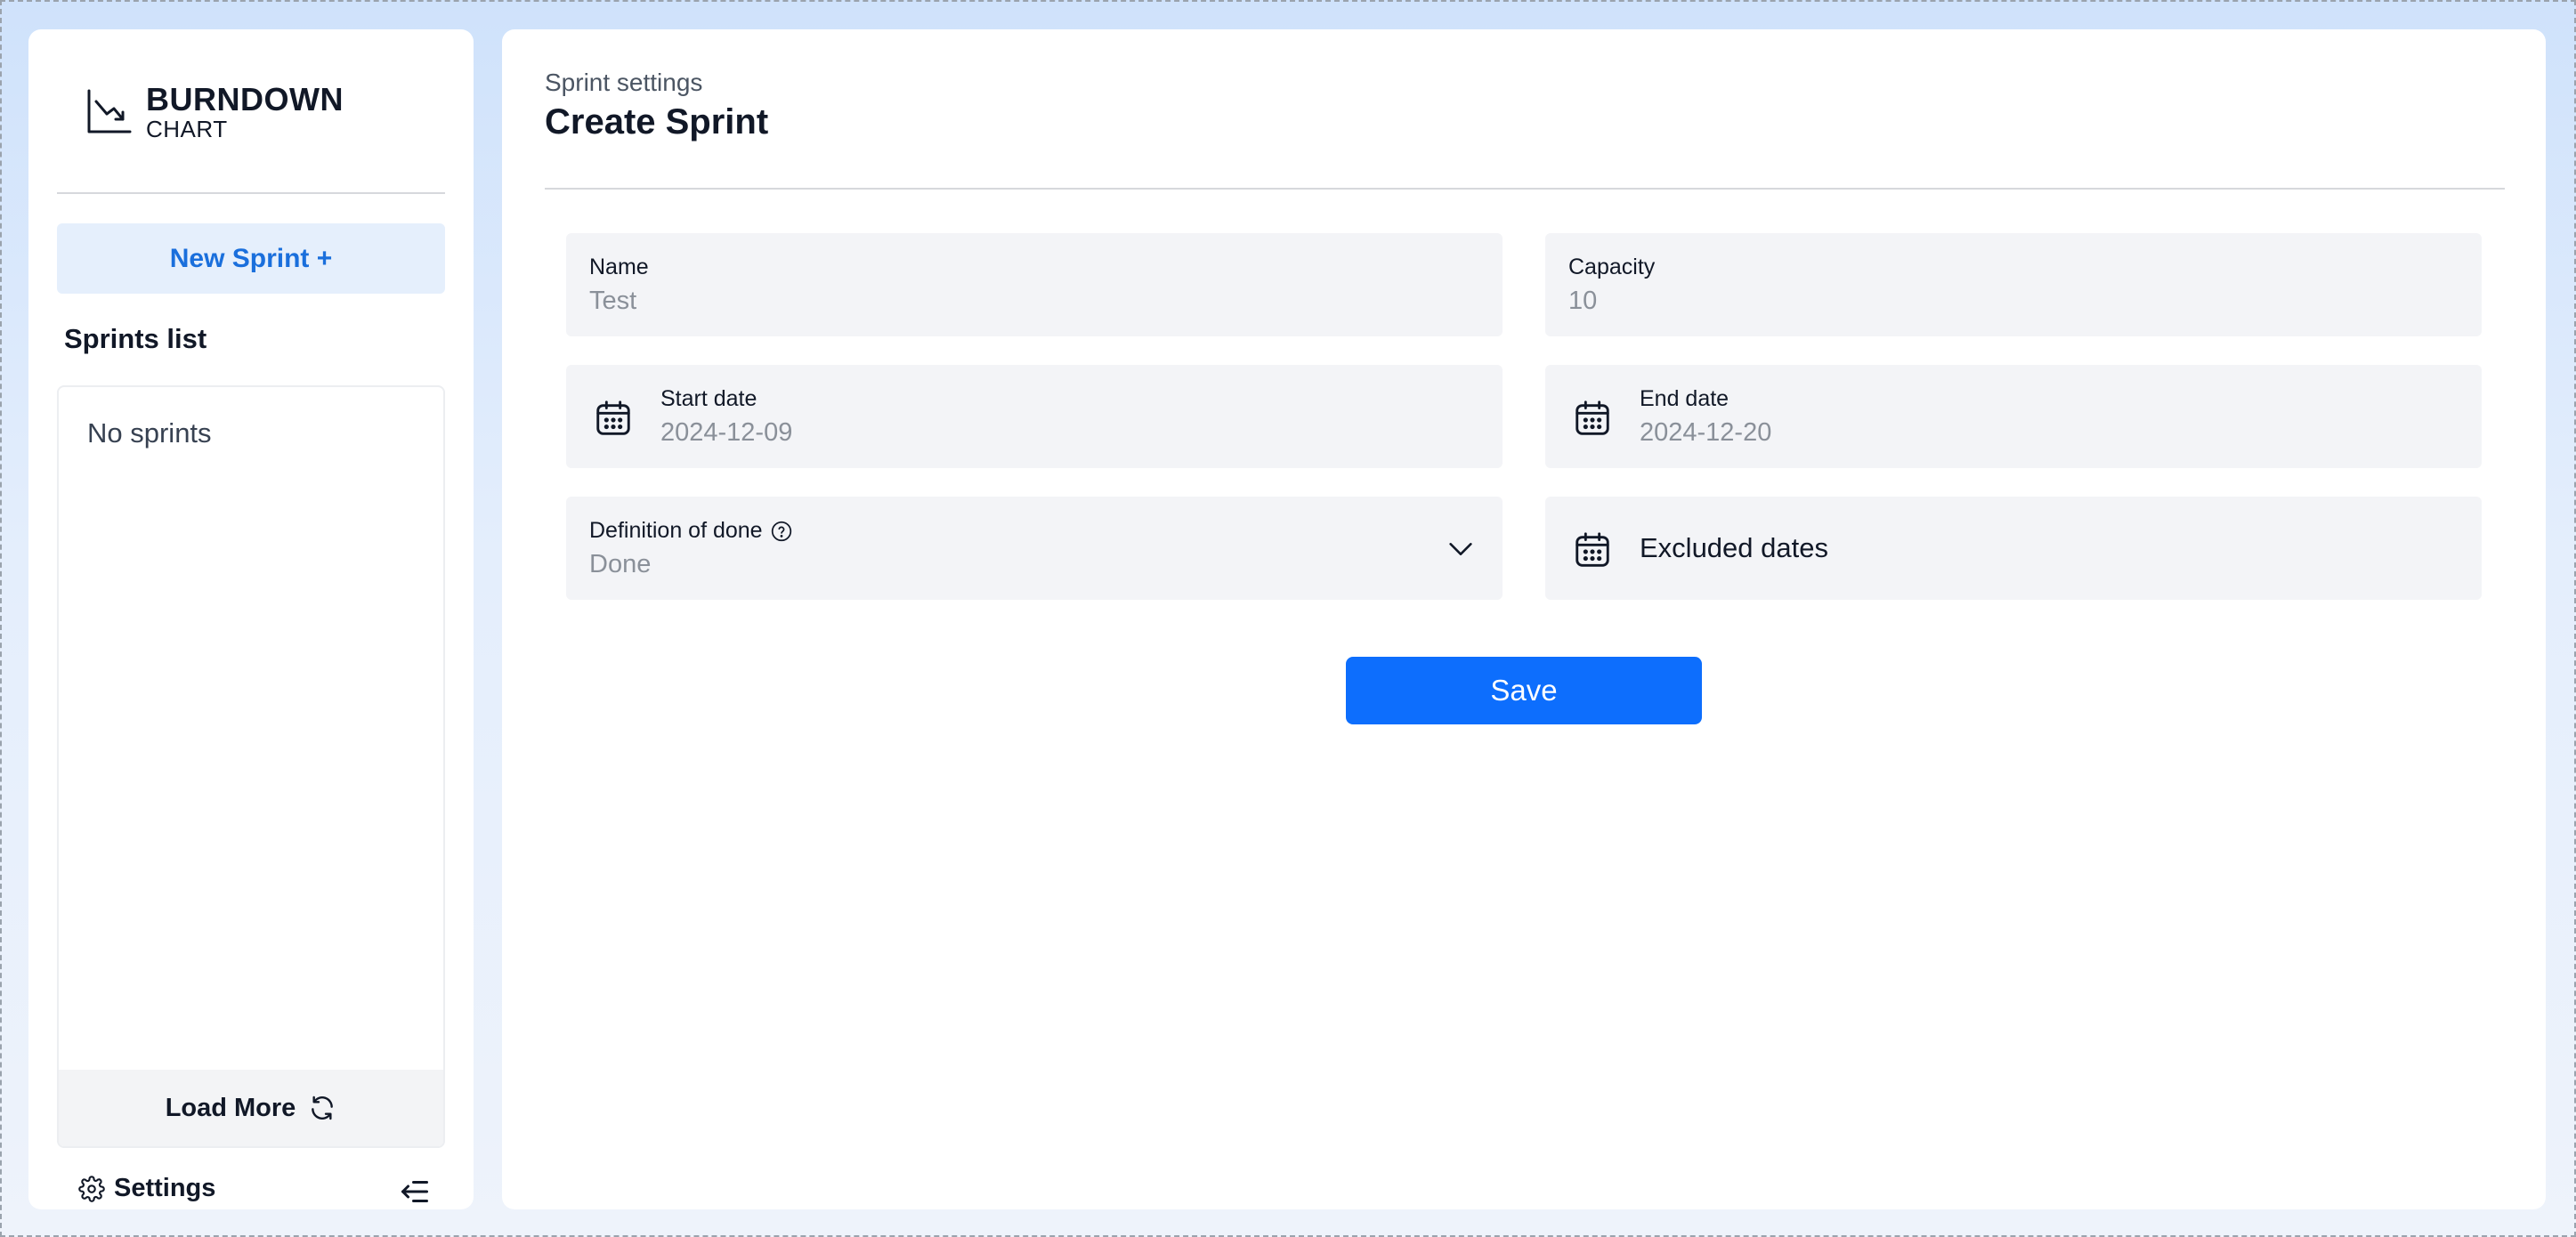  Describe the element at coordinates (165, 1188) in the screenshot. I see `settings-label: Settings` at that location.